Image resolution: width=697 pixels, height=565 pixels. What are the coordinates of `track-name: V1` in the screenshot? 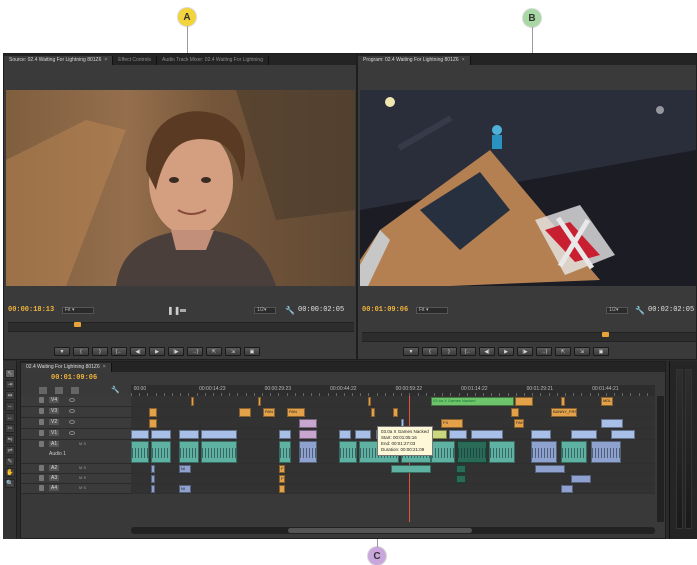 It's located at (54, 433).